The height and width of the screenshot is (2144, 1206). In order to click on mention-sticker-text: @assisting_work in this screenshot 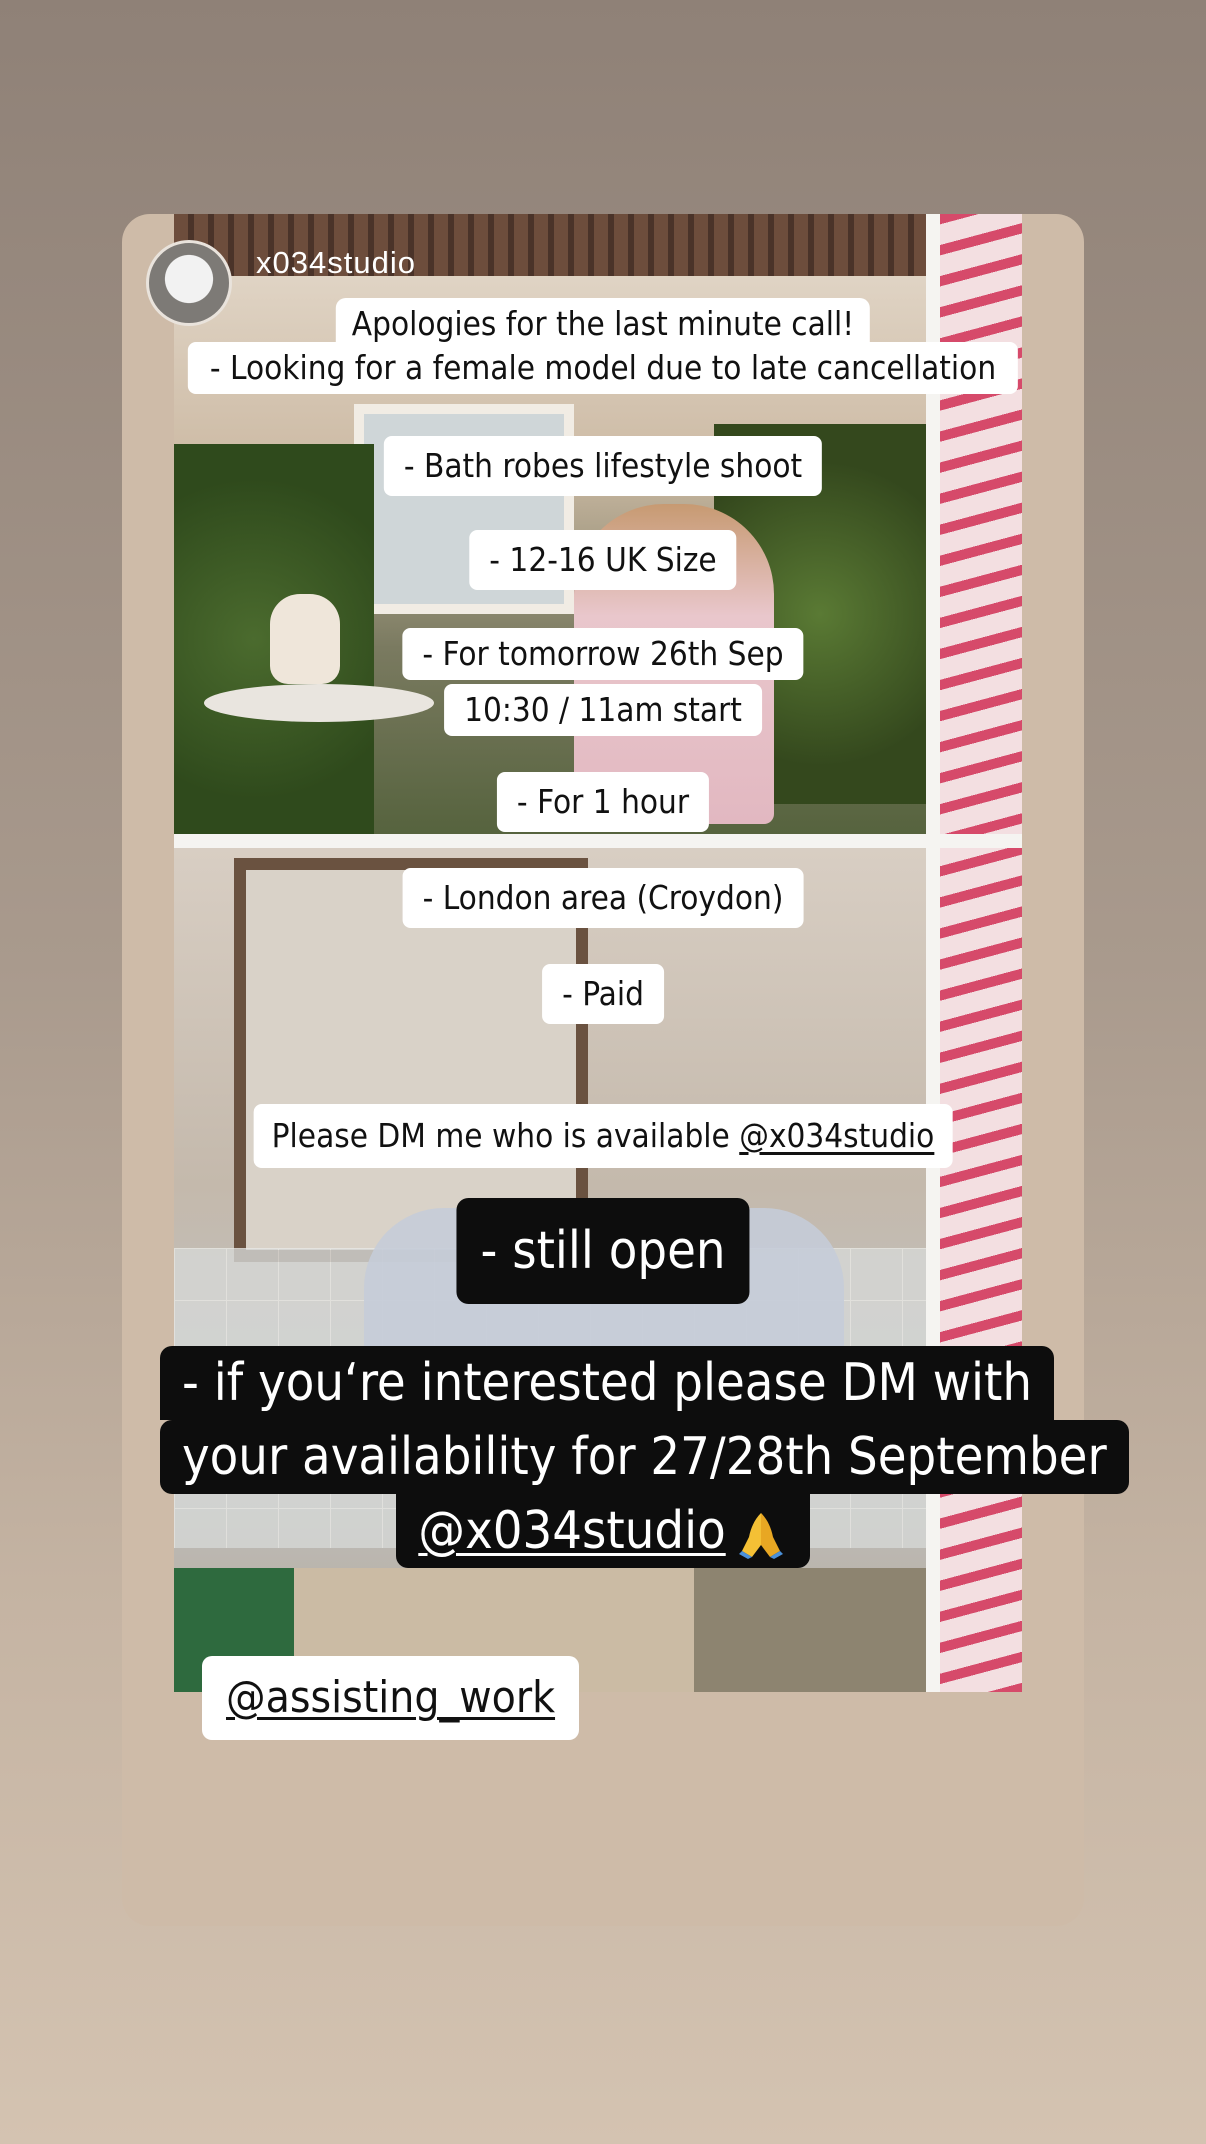, I will do `click(390, 1697)`.